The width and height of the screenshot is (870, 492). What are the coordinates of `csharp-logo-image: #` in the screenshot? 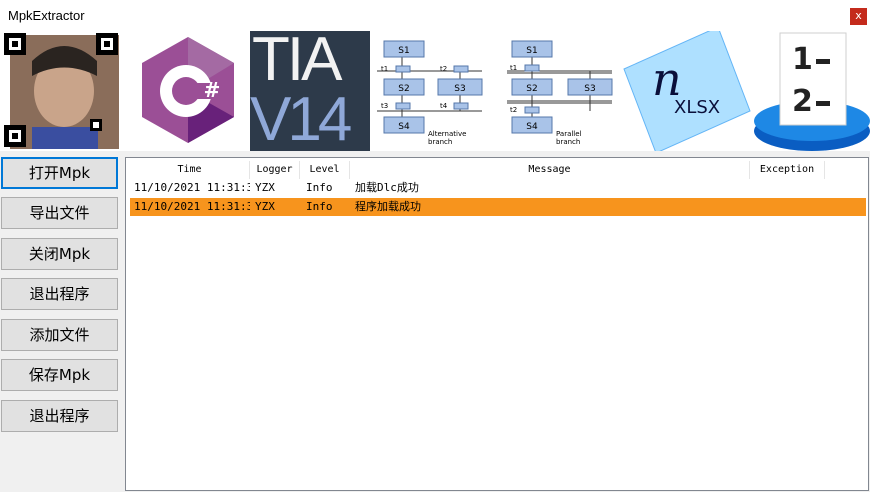 It's located at (188, 91).